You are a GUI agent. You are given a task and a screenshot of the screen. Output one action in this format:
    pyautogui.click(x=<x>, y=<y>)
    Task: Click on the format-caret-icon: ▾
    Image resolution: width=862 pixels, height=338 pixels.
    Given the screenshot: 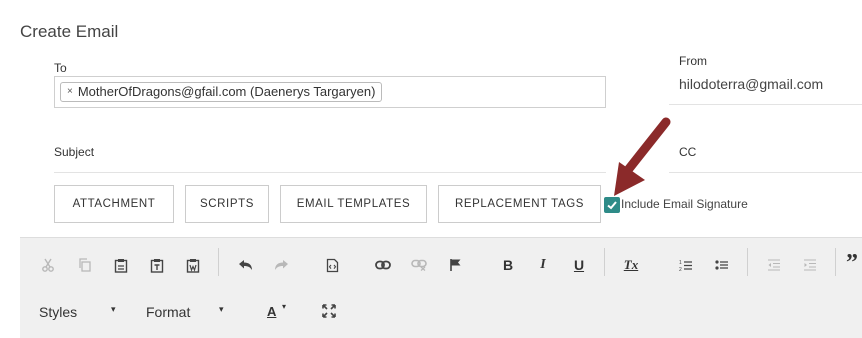 What is the action you would take?
    pyautogui.click(x=221, y=309)
    